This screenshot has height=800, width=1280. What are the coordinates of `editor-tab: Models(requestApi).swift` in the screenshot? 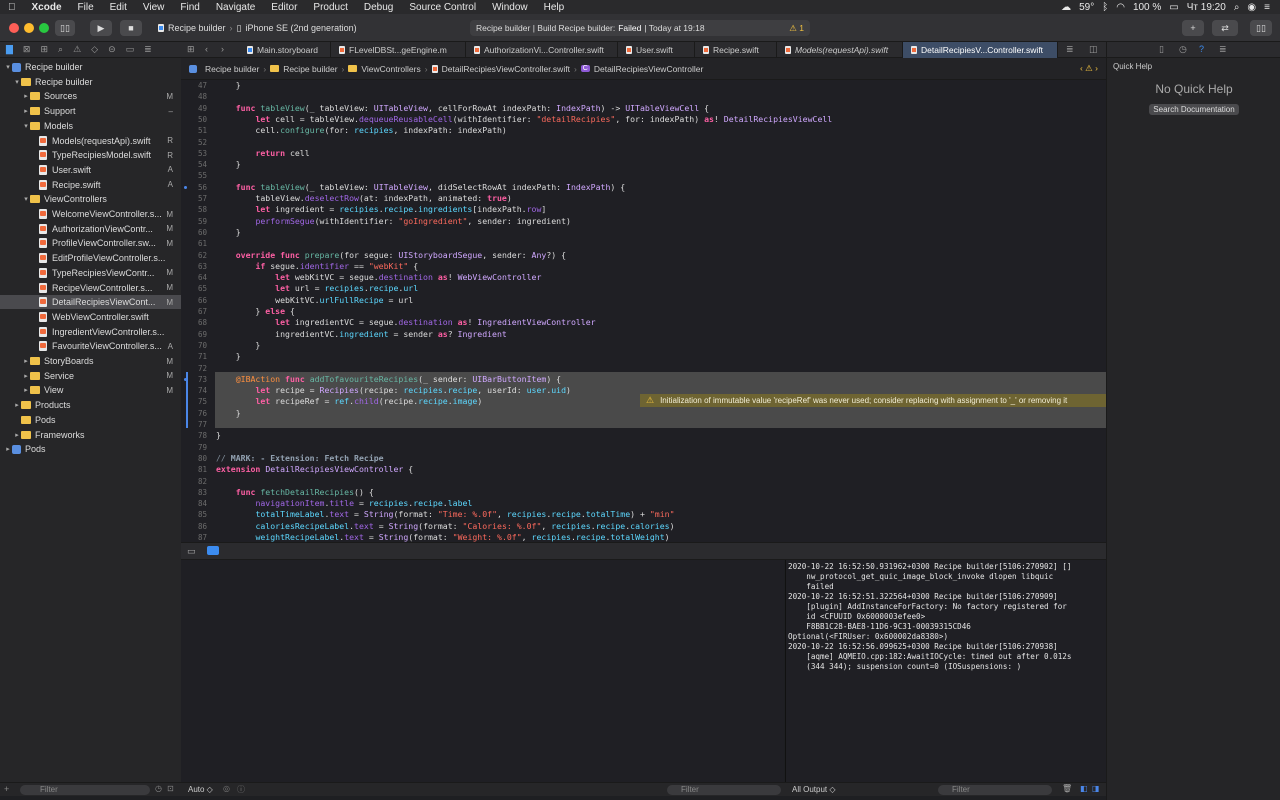 It's located at (840, 50).